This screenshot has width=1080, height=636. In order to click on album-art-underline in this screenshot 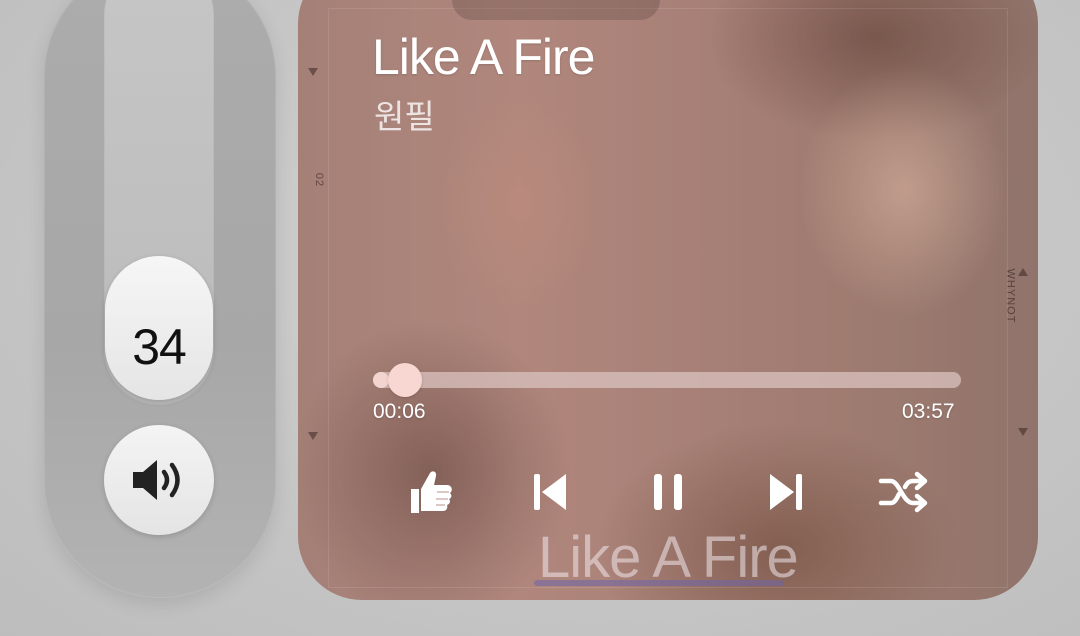, I will do `click(659, 583)`.